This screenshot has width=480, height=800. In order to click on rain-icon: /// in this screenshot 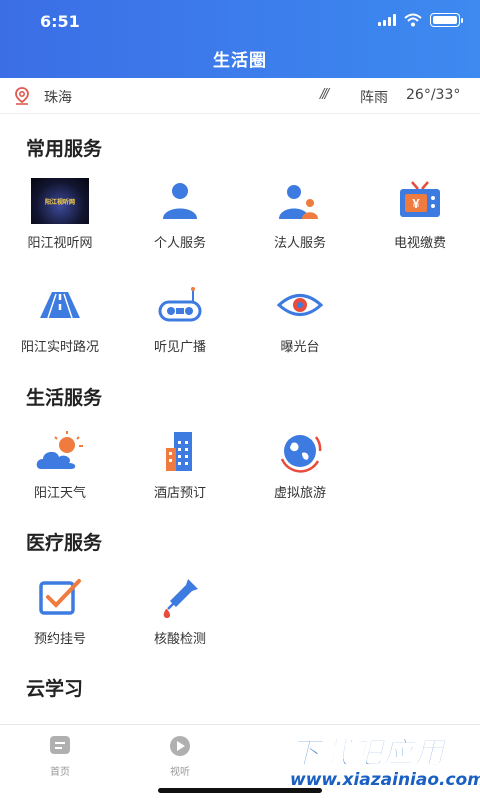, I will do `click(324, 94)`.